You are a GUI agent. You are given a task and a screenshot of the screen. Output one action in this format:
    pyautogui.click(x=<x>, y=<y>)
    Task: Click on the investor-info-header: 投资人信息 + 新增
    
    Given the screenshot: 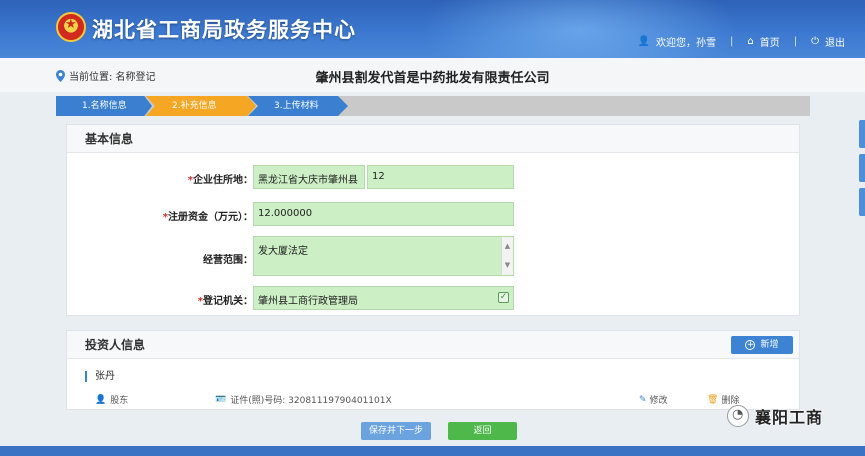 What is the action you would take?
    pyautogui.click(x=433, y=345)
    